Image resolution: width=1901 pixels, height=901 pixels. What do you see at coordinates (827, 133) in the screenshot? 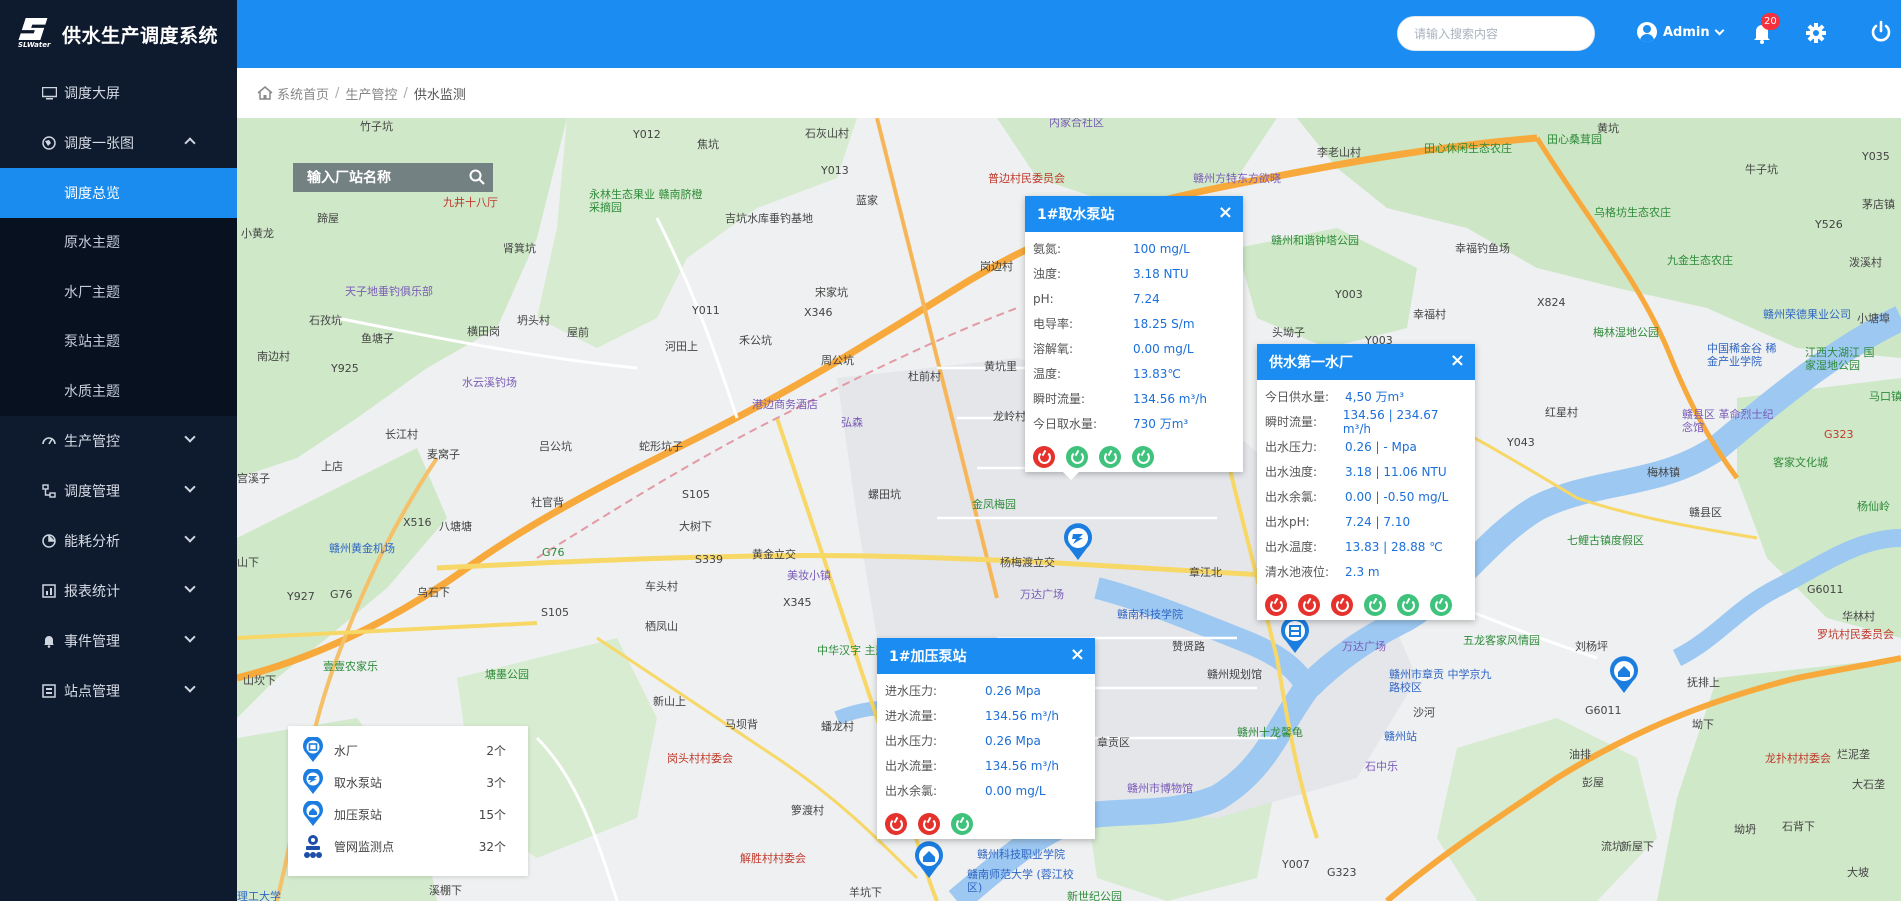
I see `map-label: 石灰山村` at bounding box center [827, 133].